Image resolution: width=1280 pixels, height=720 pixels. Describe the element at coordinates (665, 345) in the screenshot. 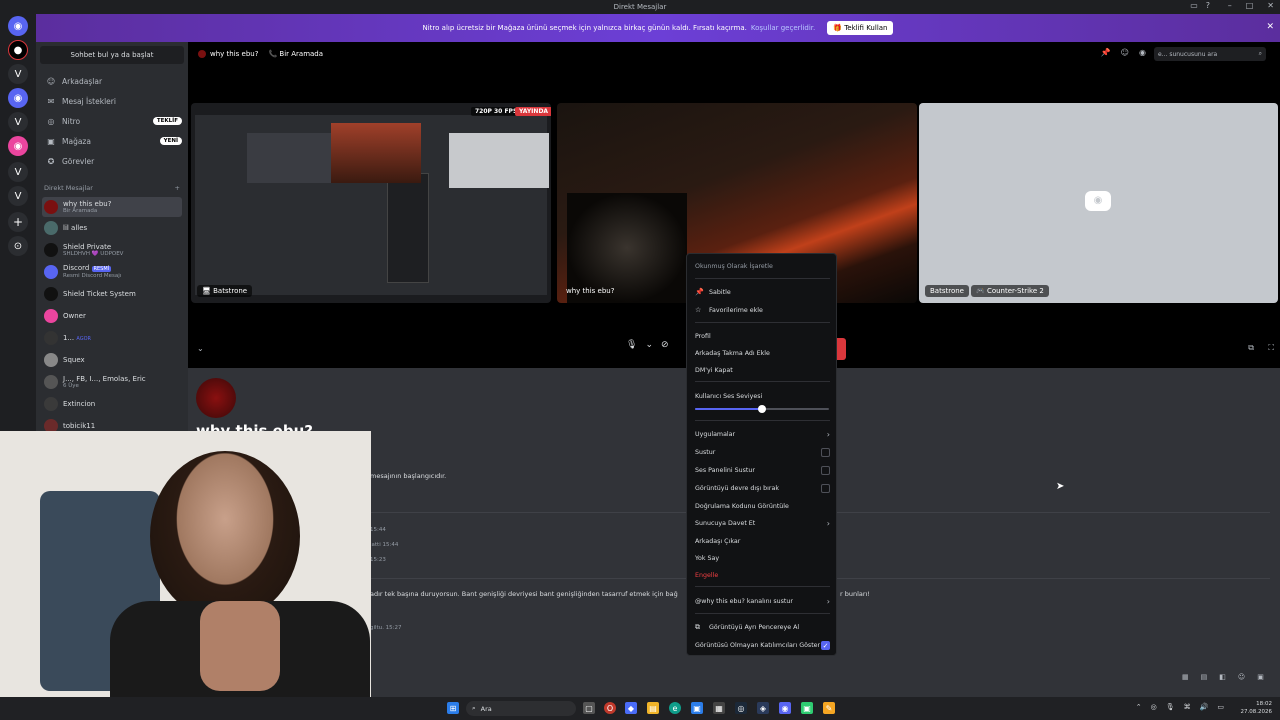

I see `camera-off-icon: ⊘` at that location.